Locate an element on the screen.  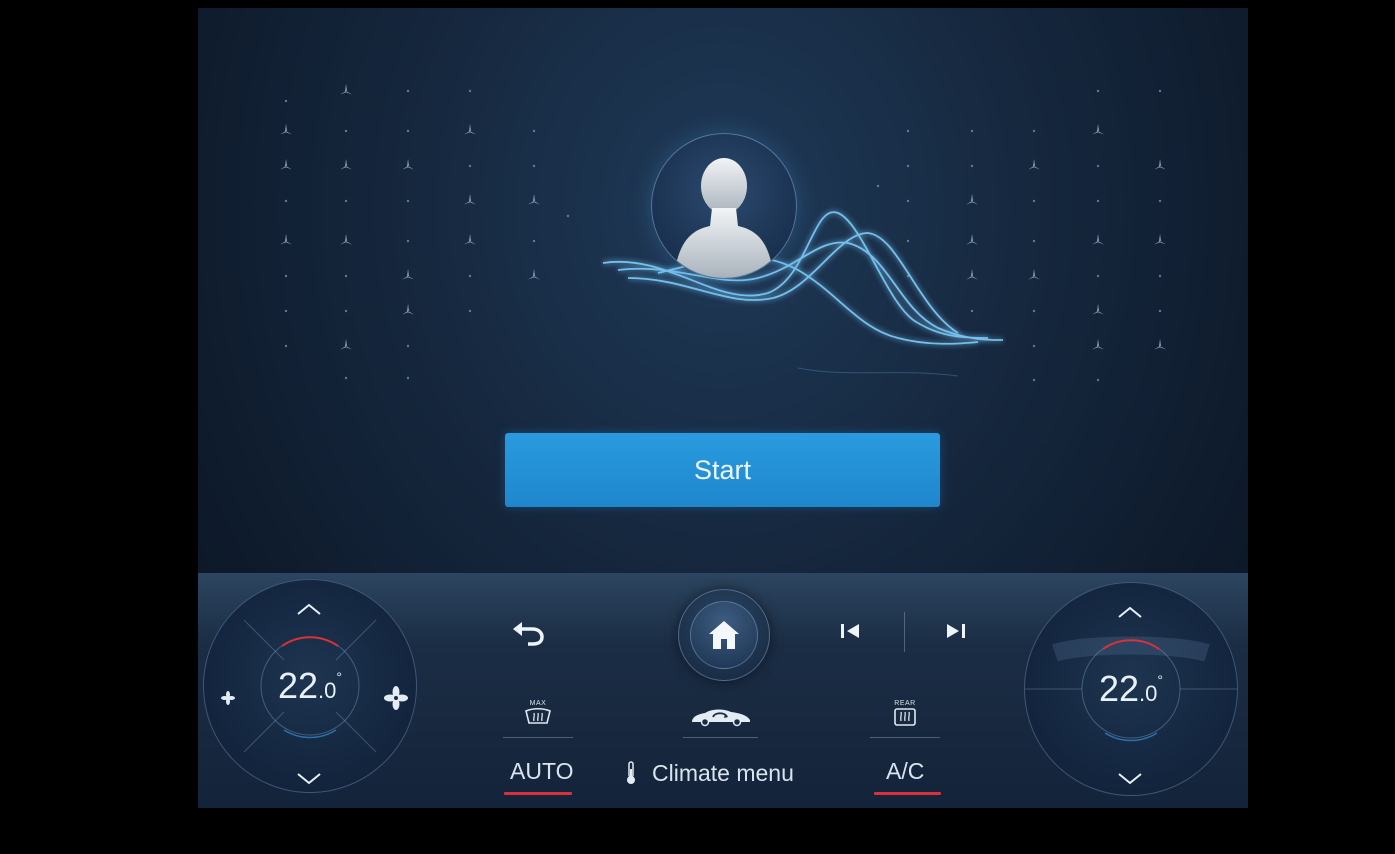
right-temp-integer: 22 is located at coordinates (1119, 688).